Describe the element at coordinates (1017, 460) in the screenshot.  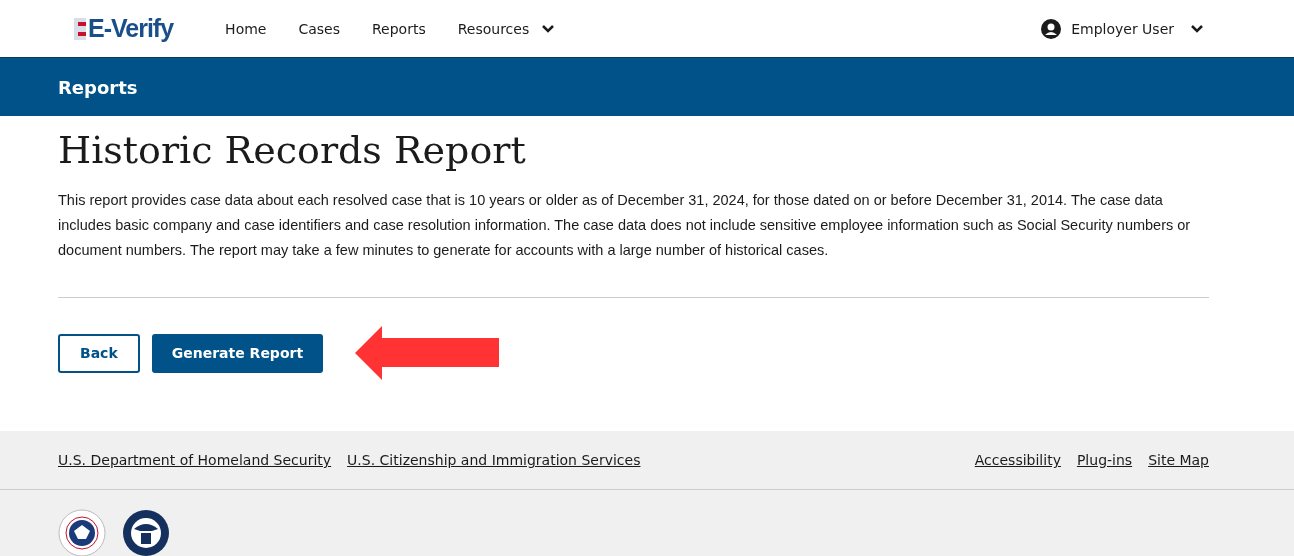
I see `footer-link: Accessibility` at that location.